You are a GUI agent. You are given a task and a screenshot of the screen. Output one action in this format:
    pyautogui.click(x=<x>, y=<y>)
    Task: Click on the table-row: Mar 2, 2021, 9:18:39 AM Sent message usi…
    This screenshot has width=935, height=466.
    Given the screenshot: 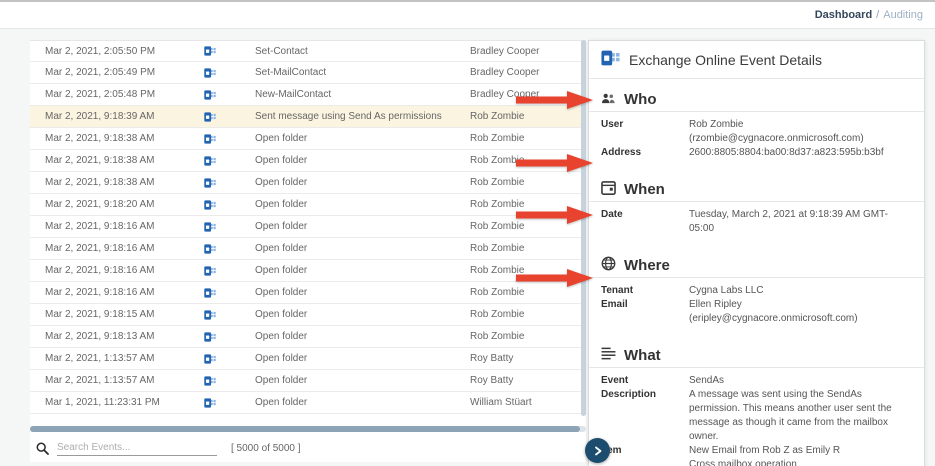 What is the action you would take?
    pyautogui.click(x=308, y=117)
    